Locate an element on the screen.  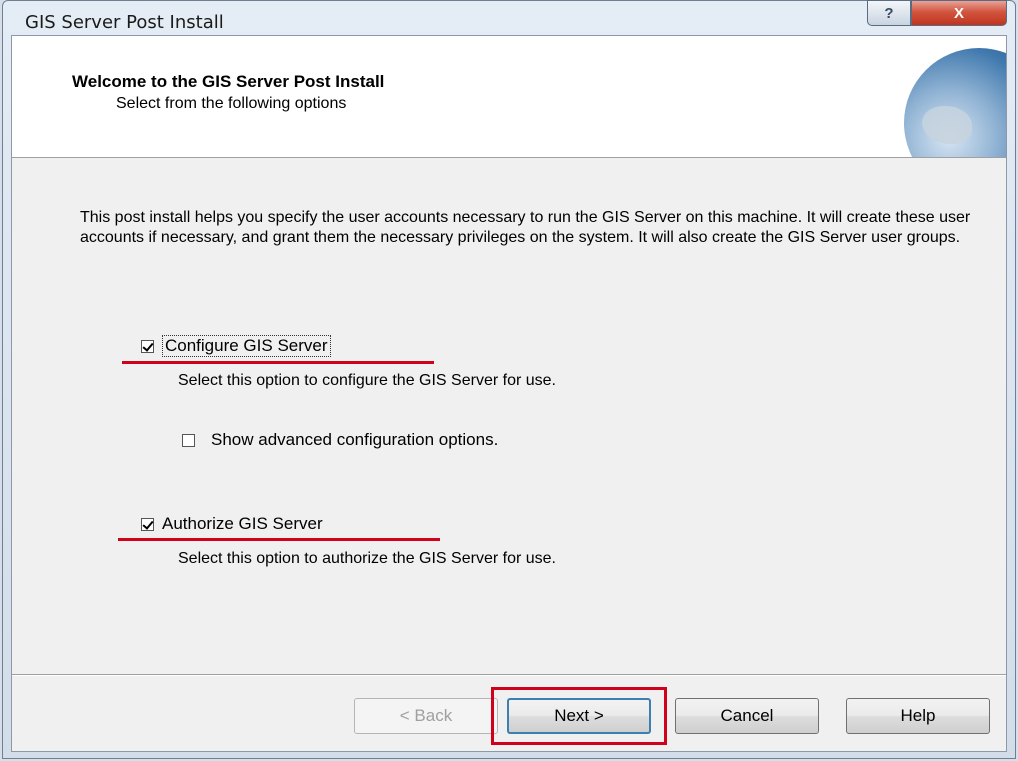
globe-land is located at coordinates (947, 125).